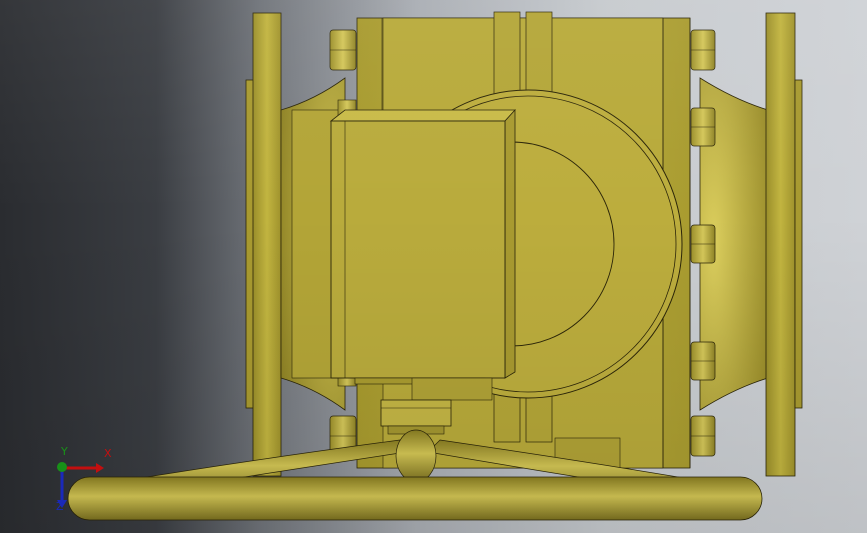 This screenshot has height=533, width=867. I want to click on x-axis-label: X, so click(108, 453).